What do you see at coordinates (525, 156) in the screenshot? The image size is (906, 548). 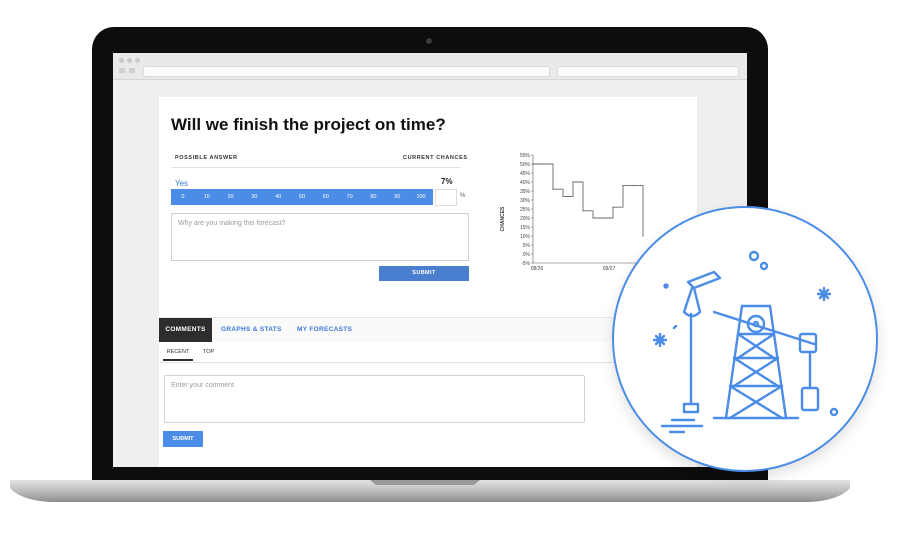 I see `chart-y-tick-label: 55%` at bounding box center [525, 156].